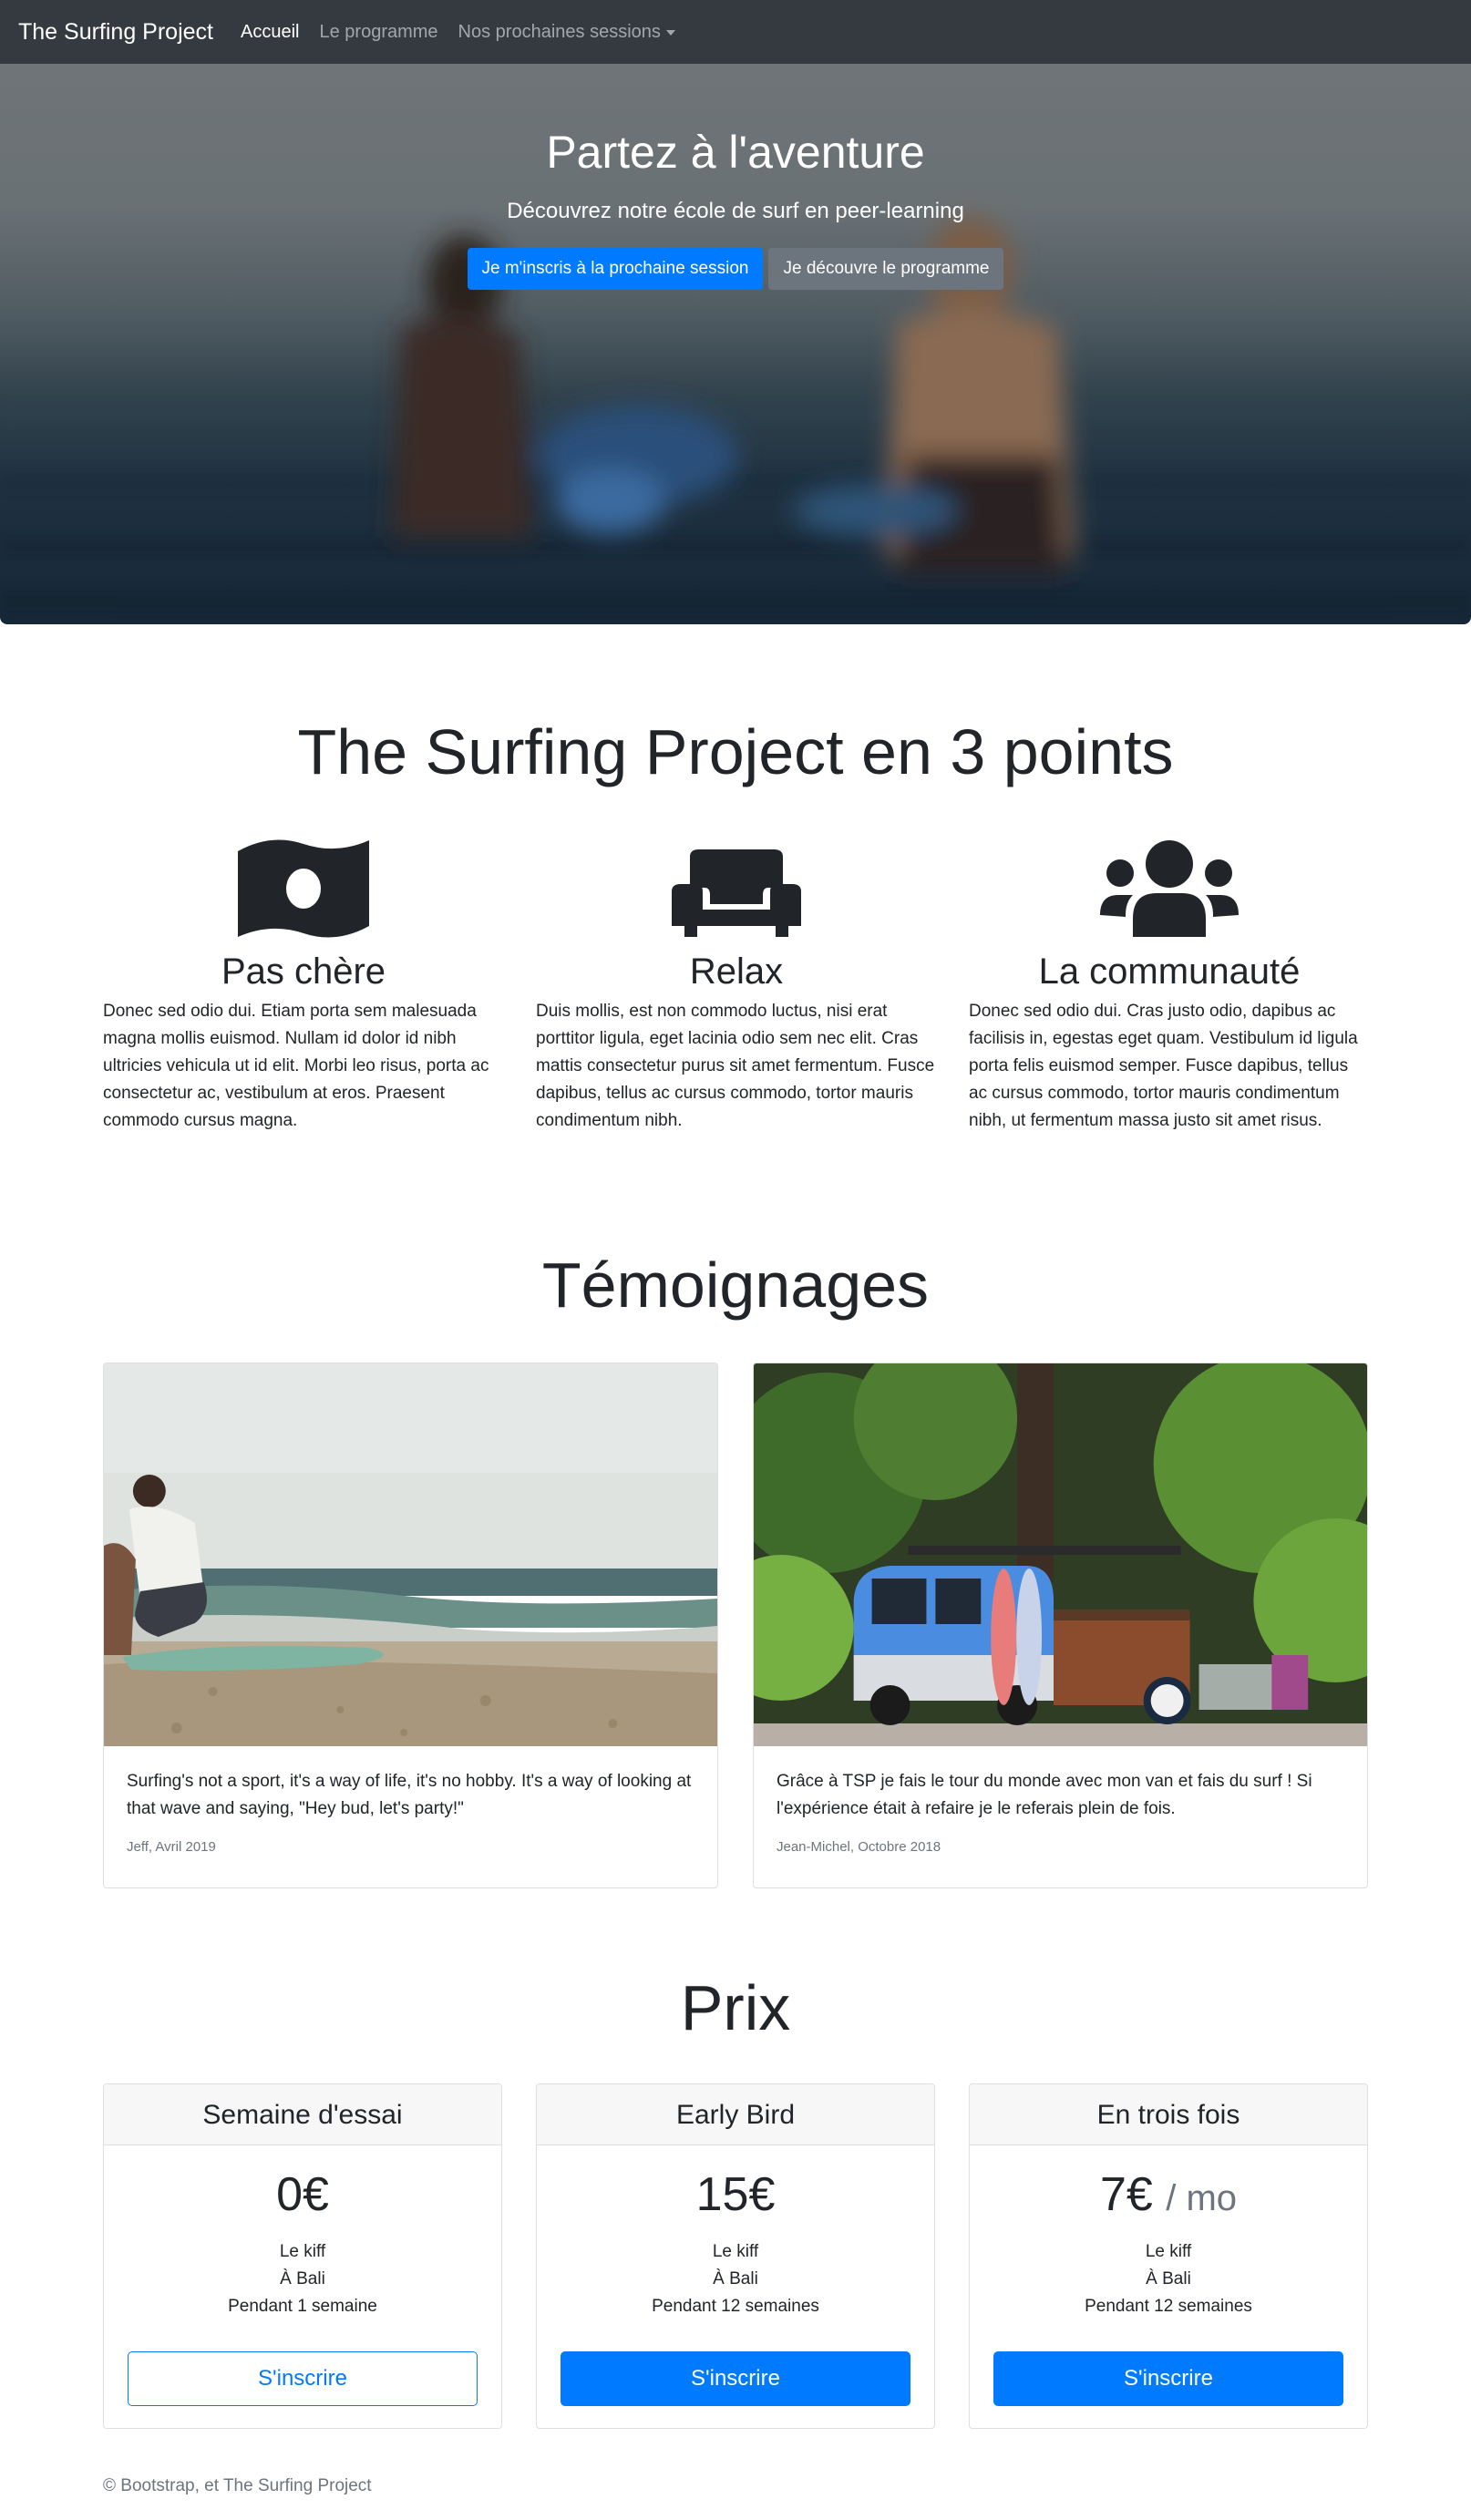 This screenshot has width=1471, height=2520. What do you see at coordinates (736, 971) in the screenshot?
I see `feature-title: Relax` at bounding box center [736, 971].